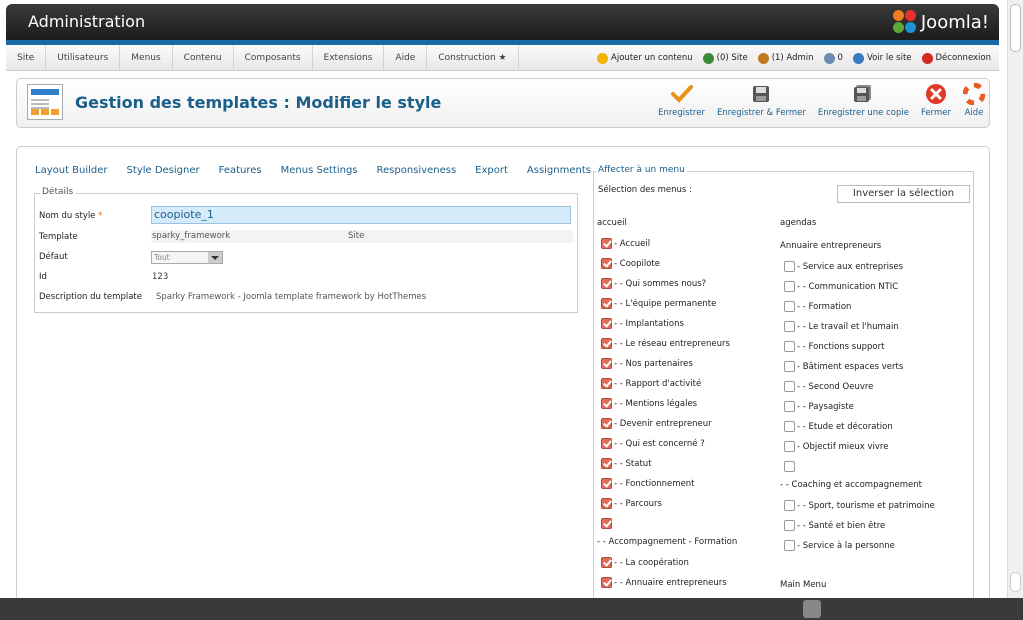  I want to click on menu-item-checkbox-row: - - Fonctionnement, so click(648, 483).